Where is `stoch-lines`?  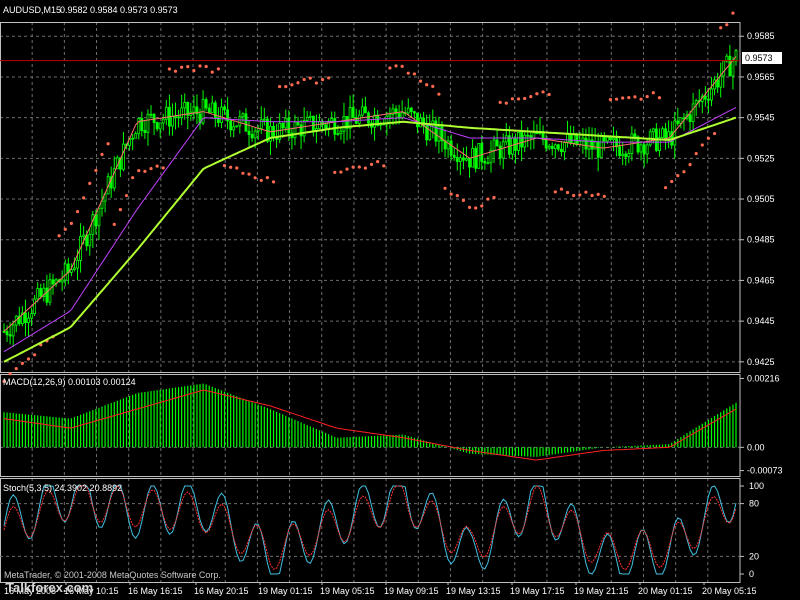
stoch-lines is located at coordinates (370, 530).